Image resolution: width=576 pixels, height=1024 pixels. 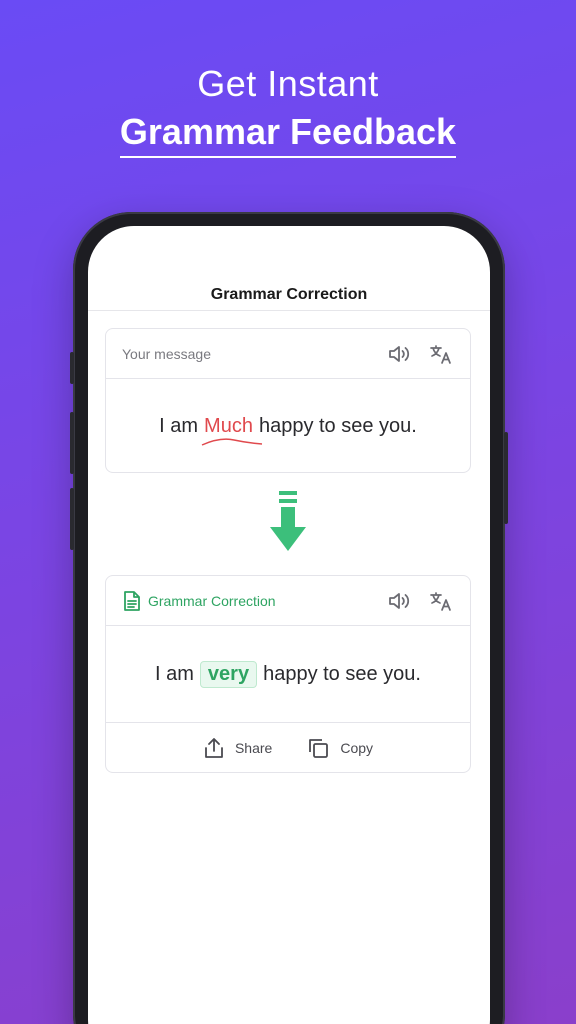 What do you see at coordinates (506, 478) in the screenshot?
I see `phone-power-button` at bounding box center [506, 478].